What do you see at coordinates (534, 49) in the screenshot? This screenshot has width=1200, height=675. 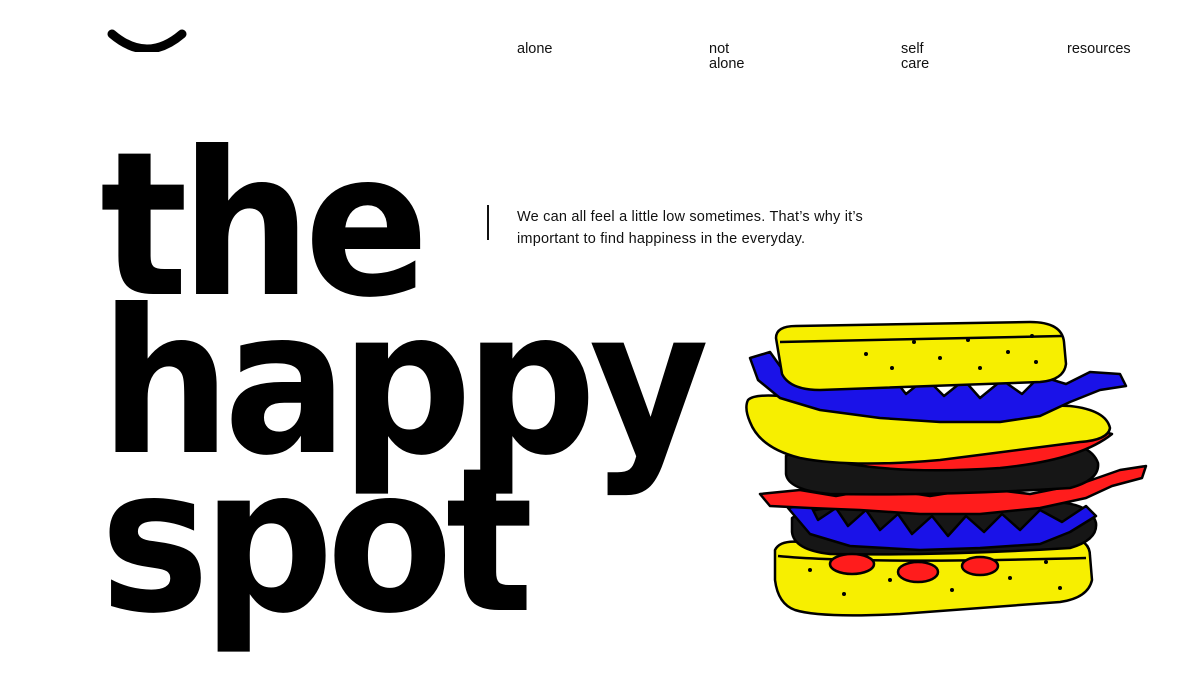 I see `nav-item-alone: alone` at bounding box center [534, 49].